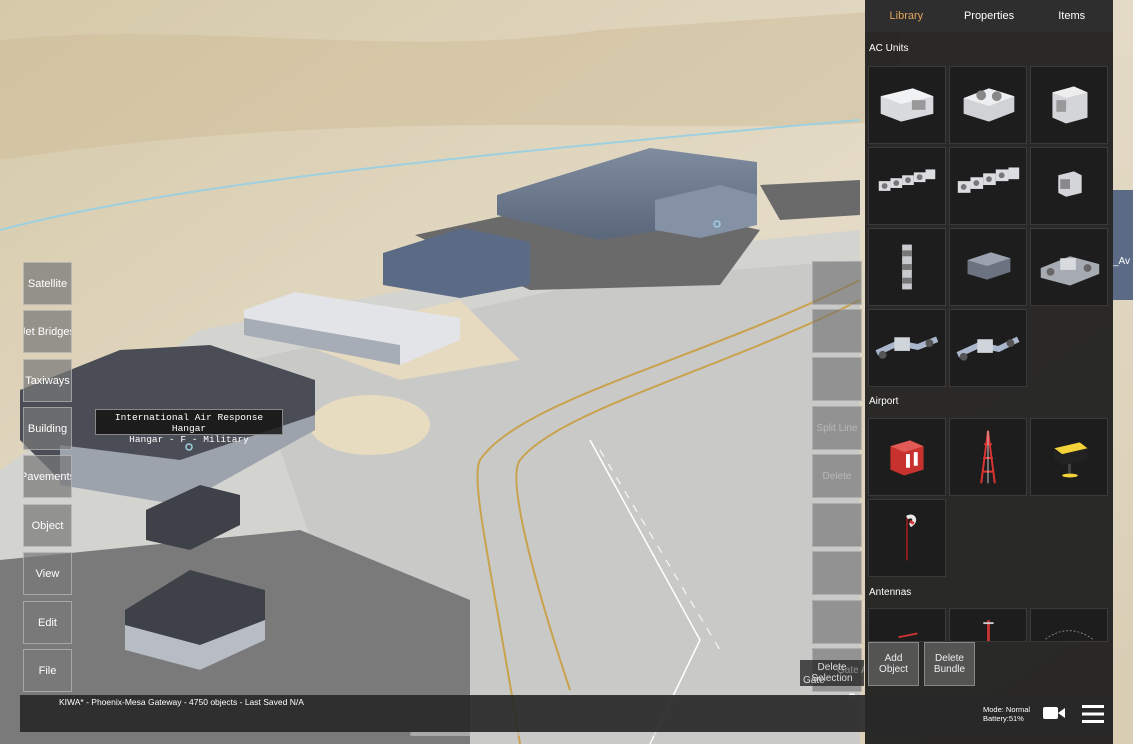 The height and width of the screenshot is (744, 1133). What do you see at coordinates (47, 283) in the screenshot?
I see `satellite-button: Satellite` at bounding box center [47, 283].